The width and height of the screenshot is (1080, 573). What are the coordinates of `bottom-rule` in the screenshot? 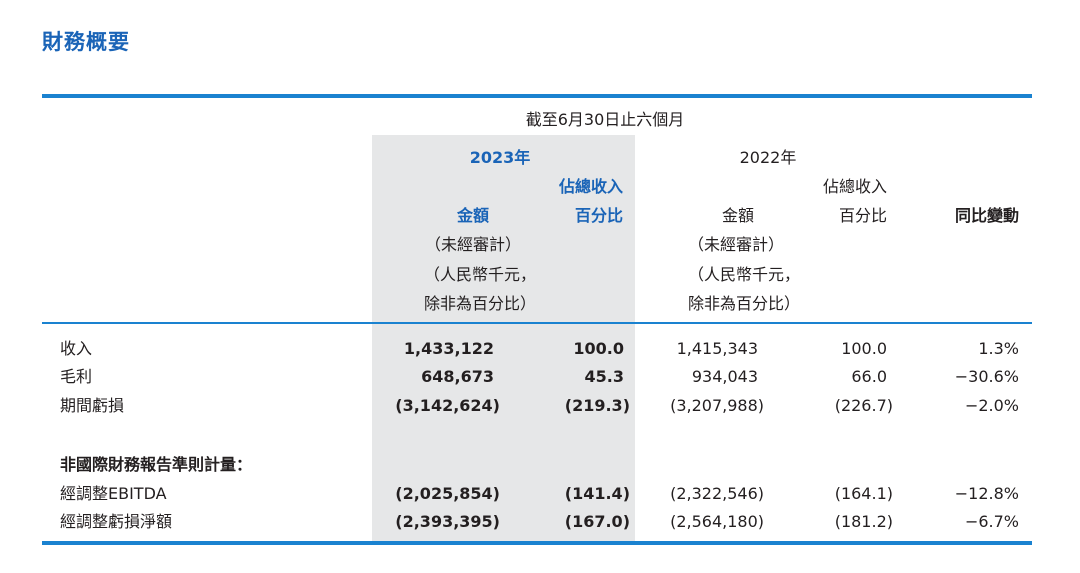 It's located at (537, 543).